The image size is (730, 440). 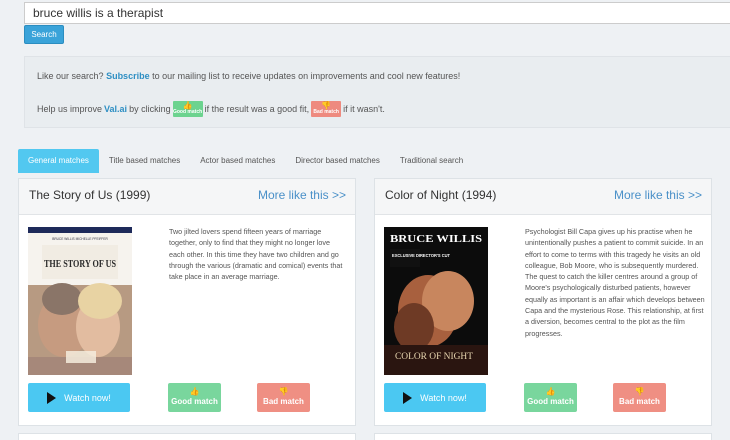 I want to click on poster-names: BRUCE WILLIS MICHELLE PFEIFFER, so click(x=80, y=239).